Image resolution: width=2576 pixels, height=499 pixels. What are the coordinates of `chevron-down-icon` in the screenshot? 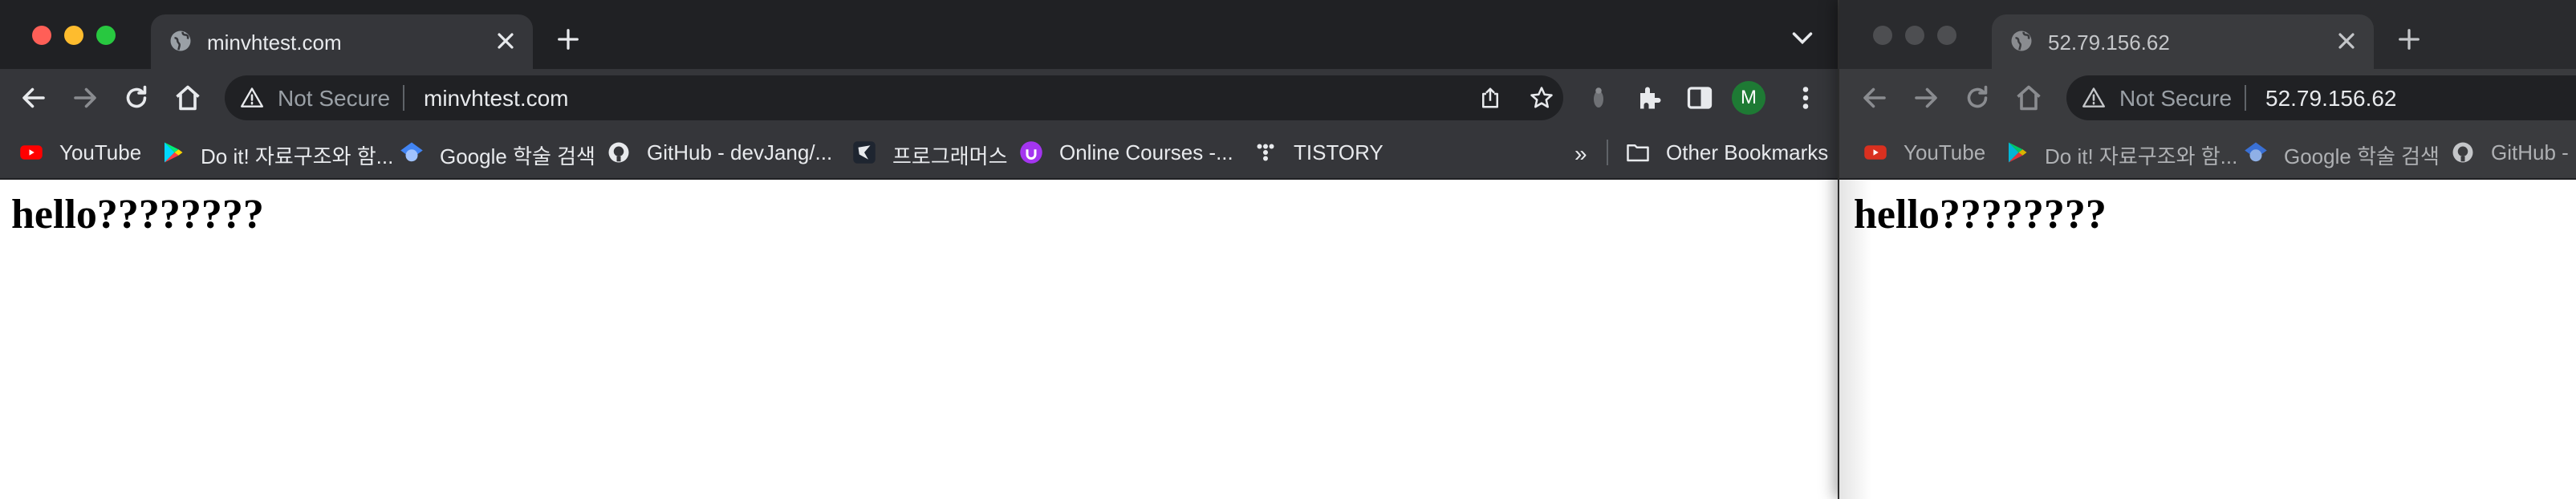 It's located at (1802, 38).